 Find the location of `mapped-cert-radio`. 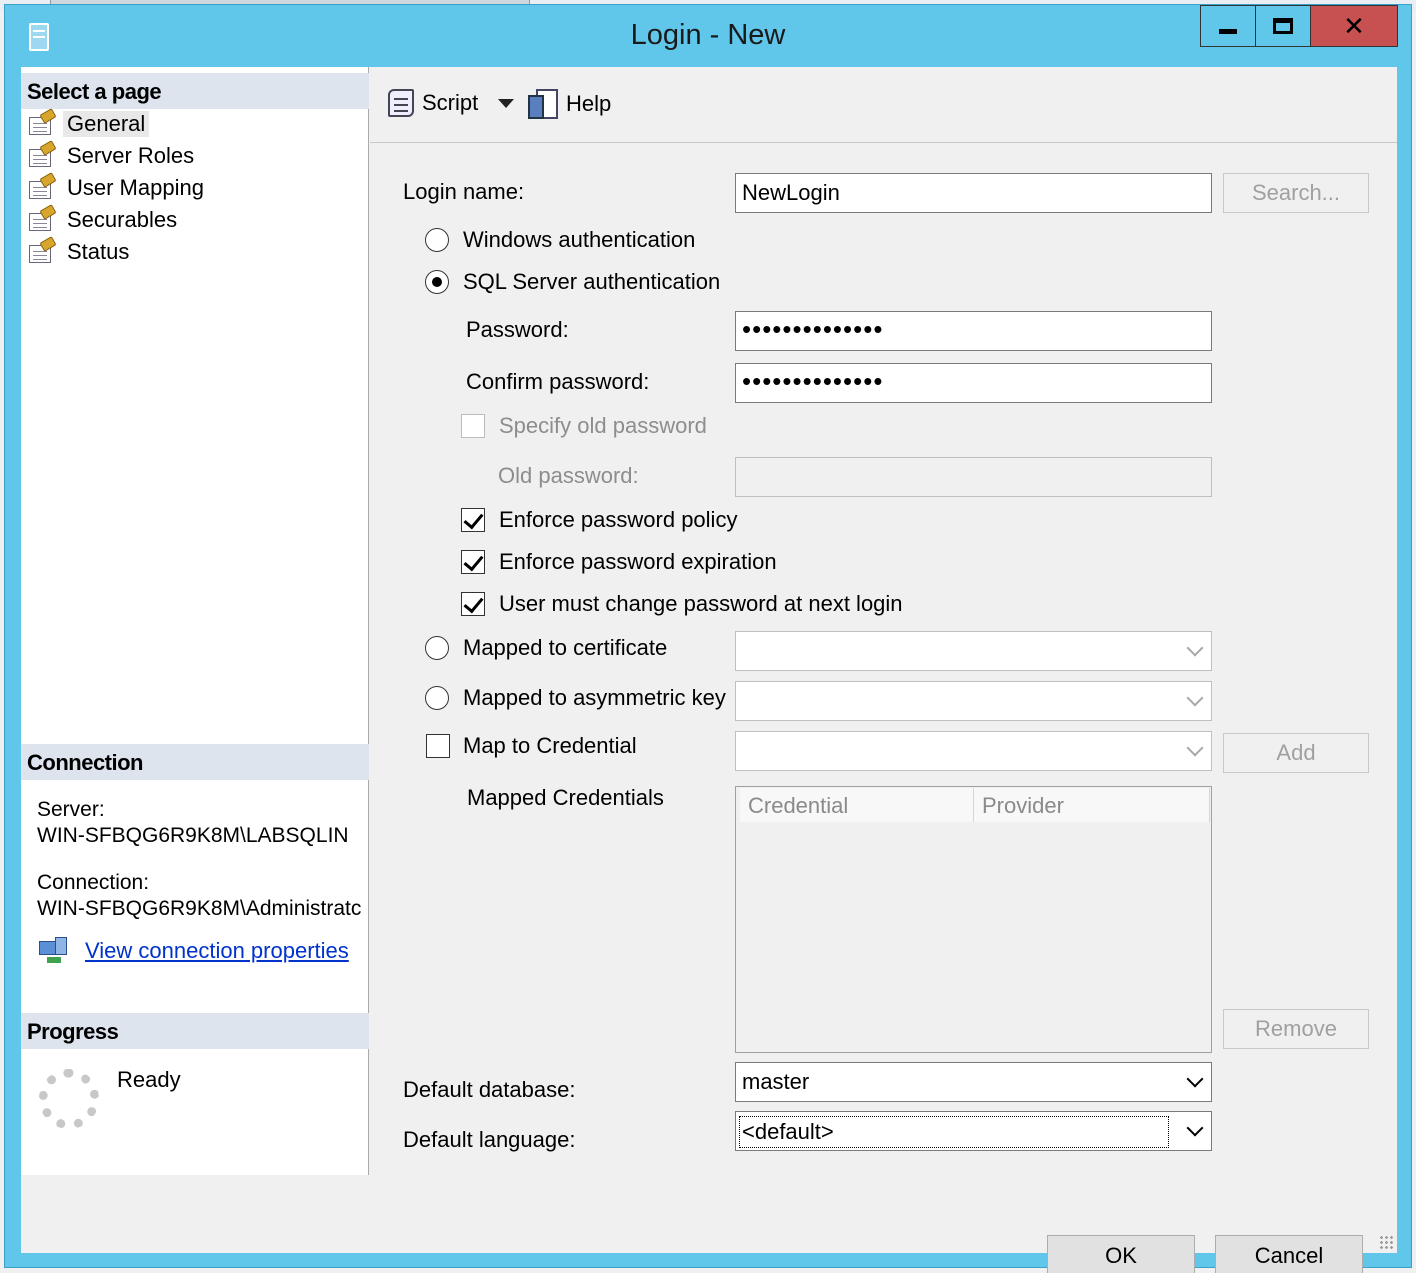

mapped-cert-radio is located at coordinates (437, 648).